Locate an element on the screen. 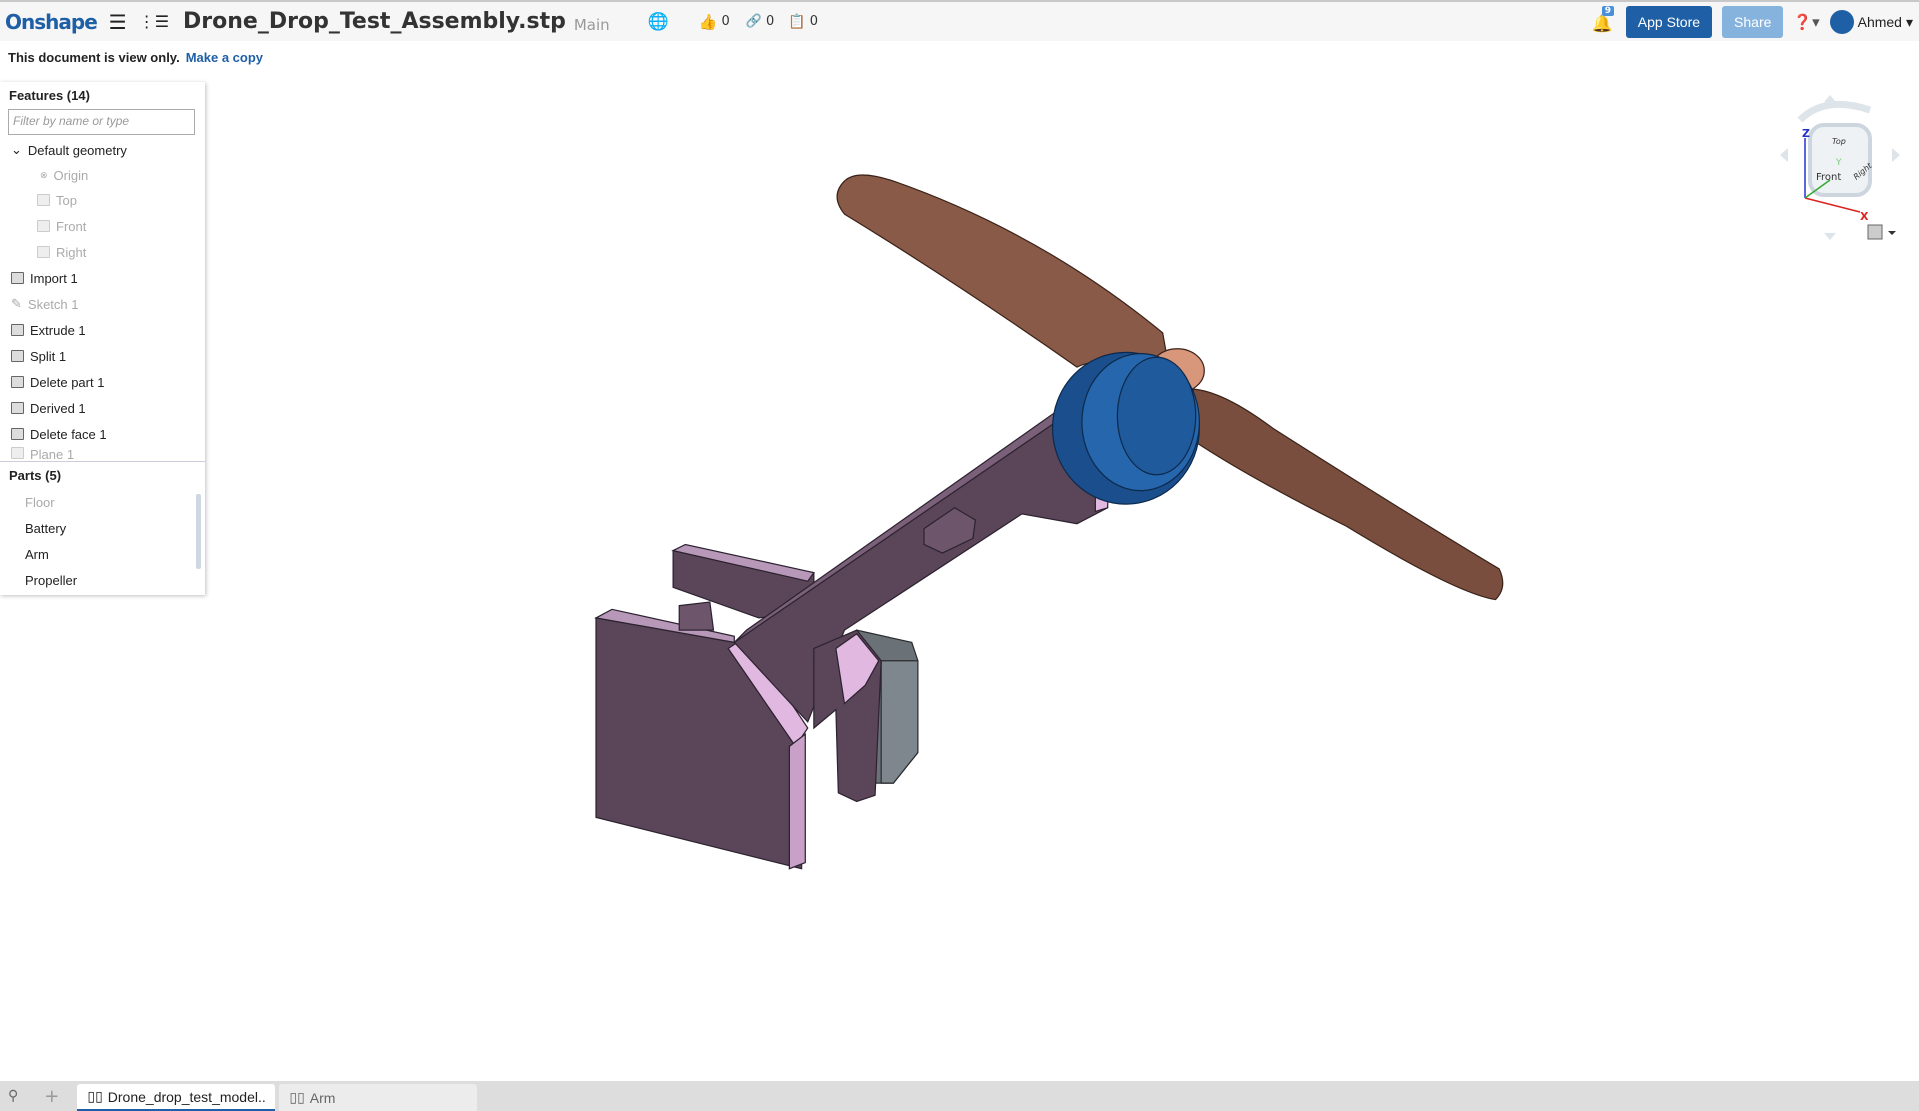  feature-filter-input: Filter by name or type is located at coordinates (101, 122).